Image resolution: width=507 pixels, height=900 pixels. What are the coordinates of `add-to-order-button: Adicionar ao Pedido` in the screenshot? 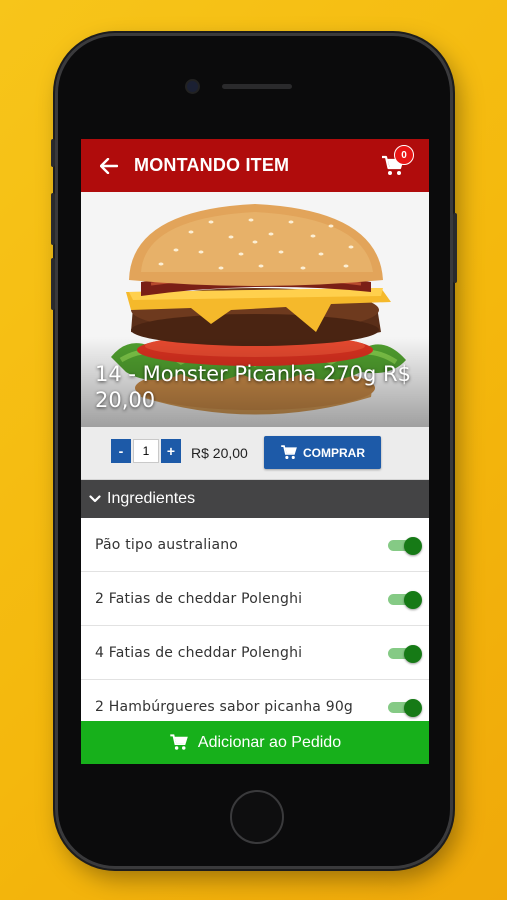 It's located at (255, 742).